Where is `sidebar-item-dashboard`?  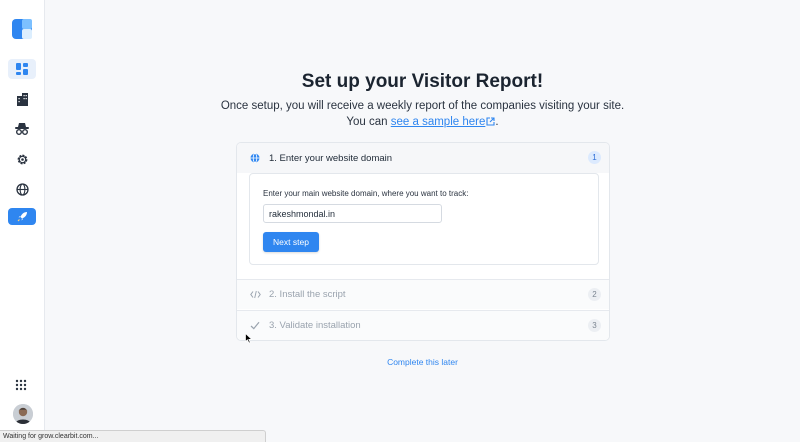
sidebar-item-dashboard is located at coordinates (22, 69).